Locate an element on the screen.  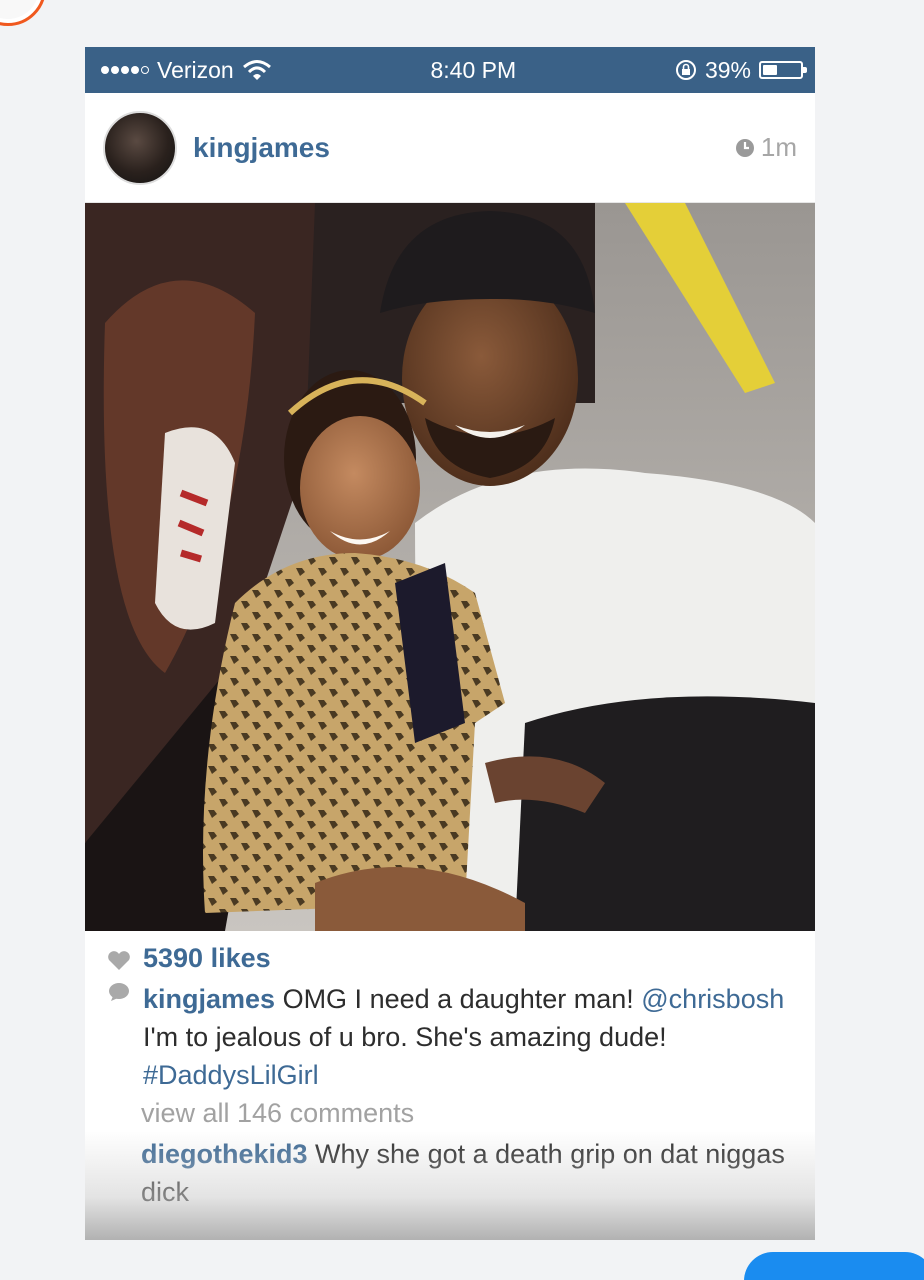
signal-dots-icon is located at coordinates (125, 70).